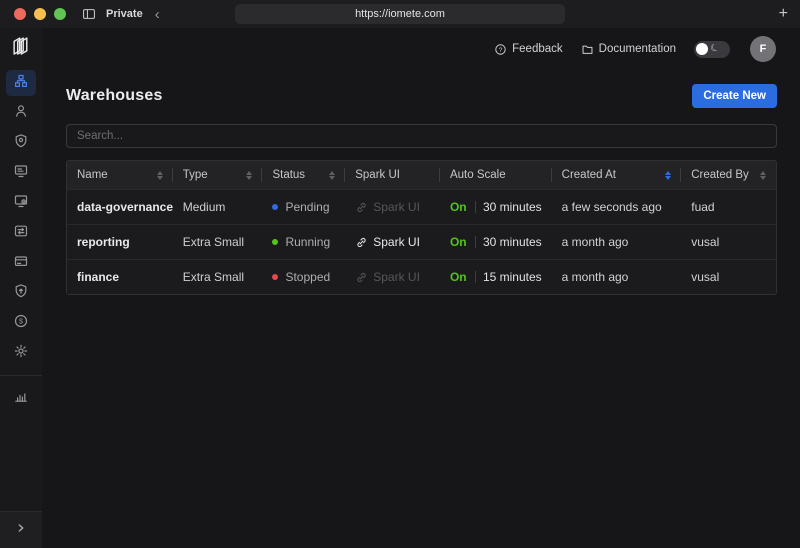 The image size is (800, 548). I want to click on sidebar-item-spark-jobs, so click(21, 203).